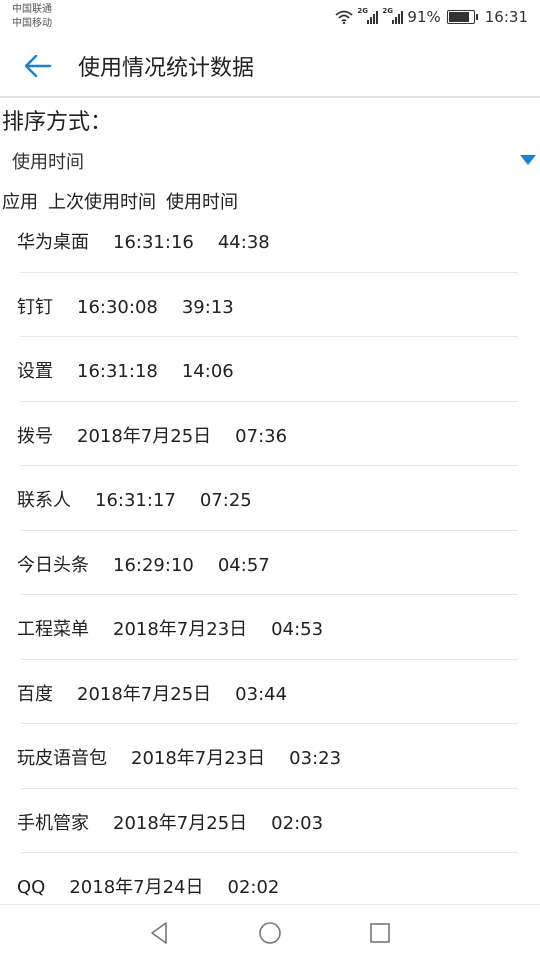 Image resolution: width=540 pixels, height=961 pixels. I want to click on app-name: 百度, so click(35, 694).